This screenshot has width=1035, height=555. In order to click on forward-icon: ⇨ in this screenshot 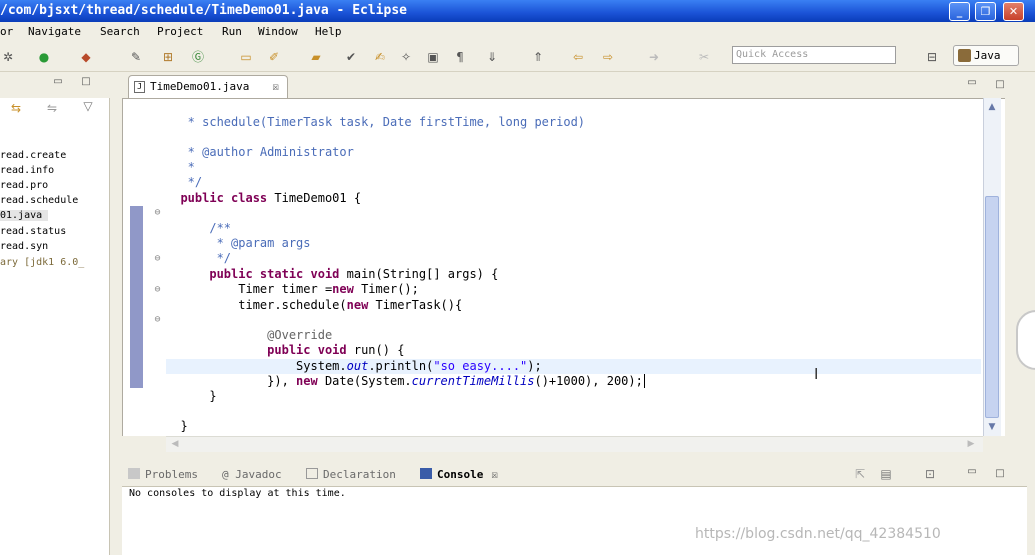, I will do `click(608, 57)`.